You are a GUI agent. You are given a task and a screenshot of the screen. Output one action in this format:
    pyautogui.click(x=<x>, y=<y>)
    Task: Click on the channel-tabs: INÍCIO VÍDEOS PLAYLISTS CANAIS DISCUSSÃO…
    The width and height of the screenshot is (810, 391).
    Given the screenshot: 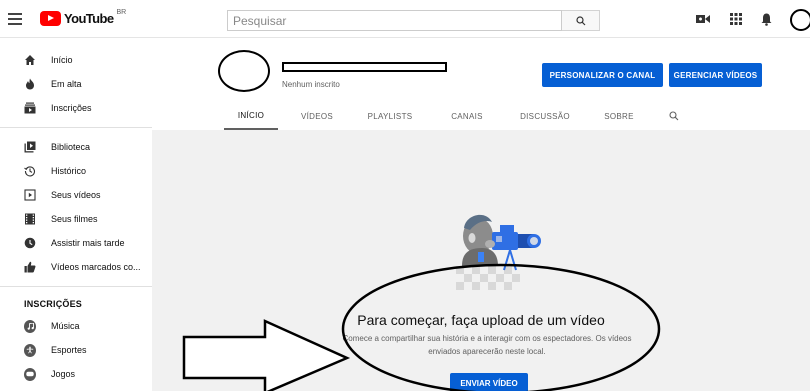 What is the action you would take?
    pyautogui.click(x=481, y=116)
    